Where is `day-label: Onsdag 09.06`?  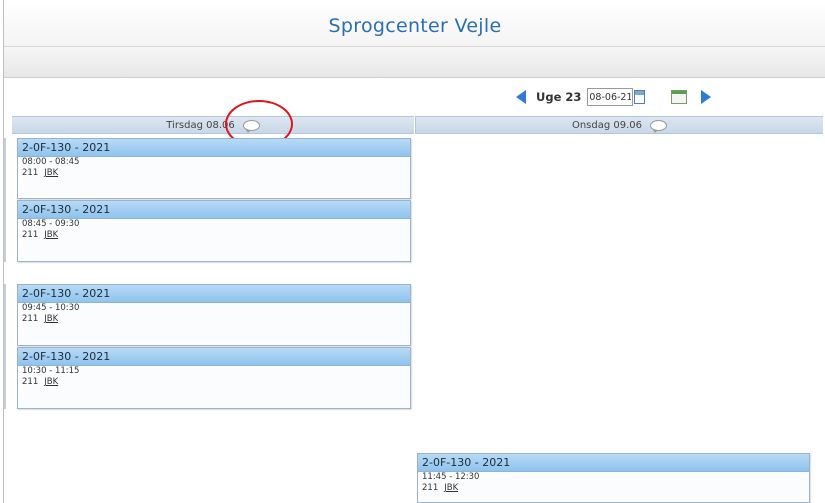 day-label: Onsdag 09.06 is located at coordinates (607, 125).